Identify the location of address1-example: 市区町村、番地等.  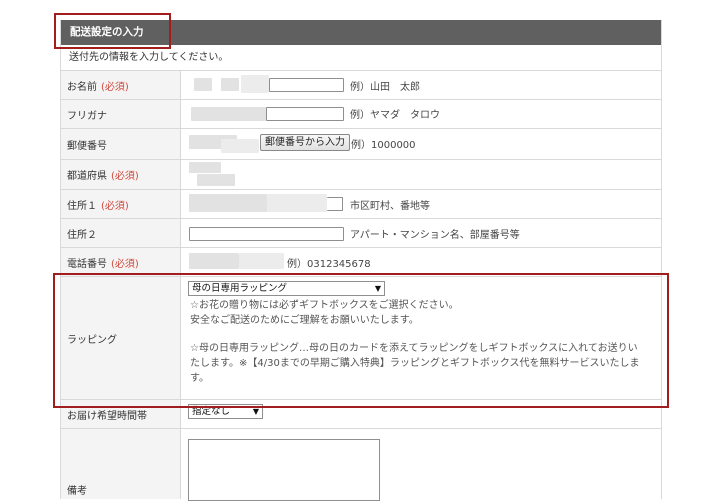
(390, 206).